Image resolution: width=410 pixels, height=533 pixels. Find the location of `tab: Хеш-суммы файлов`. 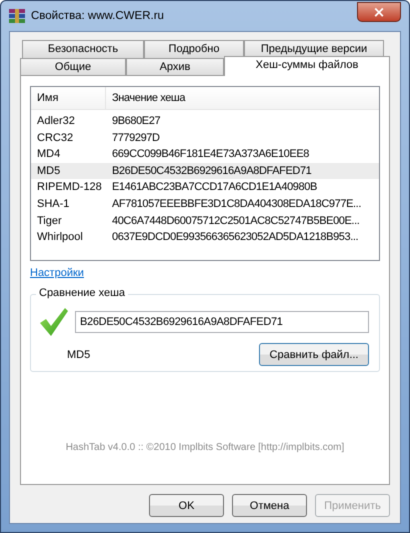

tab: Хеш-суммы файлов is located at coordinates (307, 66).